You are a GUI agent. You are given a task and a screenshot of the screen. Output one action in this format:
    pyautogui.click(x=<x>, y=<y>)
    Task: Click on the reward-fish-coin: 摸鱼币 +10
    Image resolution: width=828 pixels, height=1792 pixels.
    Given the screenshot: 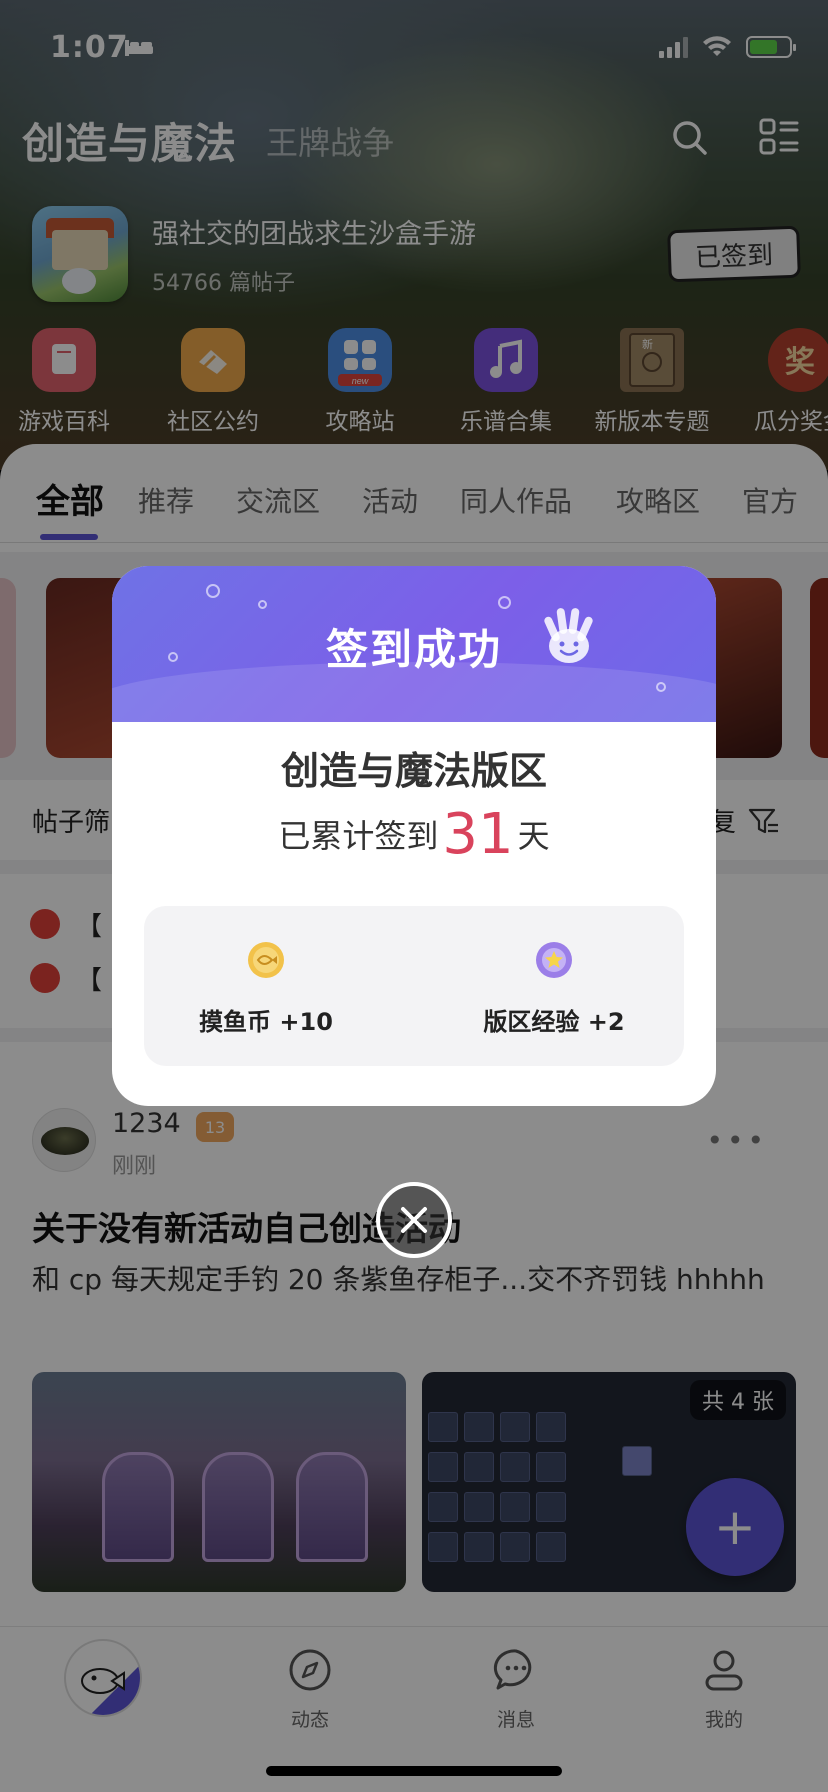 What is the action you would take?
    pyautogui.click(x=266, y=988)
    